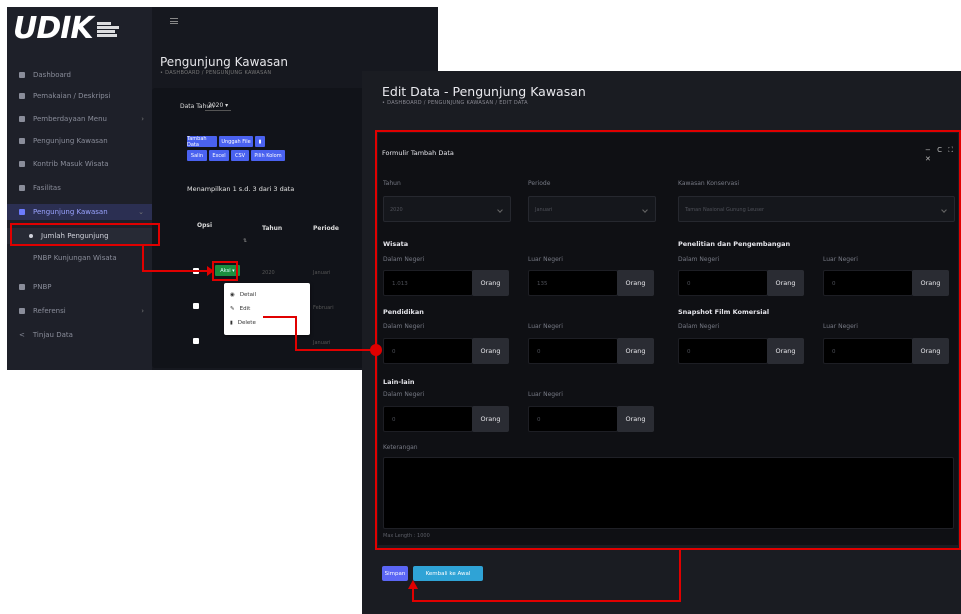  Describe the element at coordinates (216, 73) in the screenshot. I see `breadcrumb: • DASHBOARD / PENGUNJUNG KAWASAN` at that location.